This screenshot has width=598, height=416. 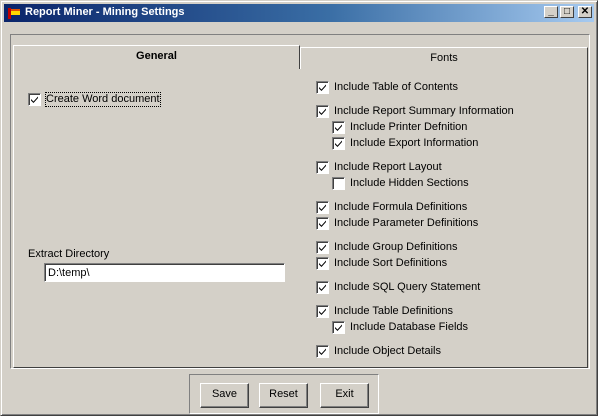 I want to click on option-sort-definitions: Include Sort Definitions, so click(x=381, y=263).